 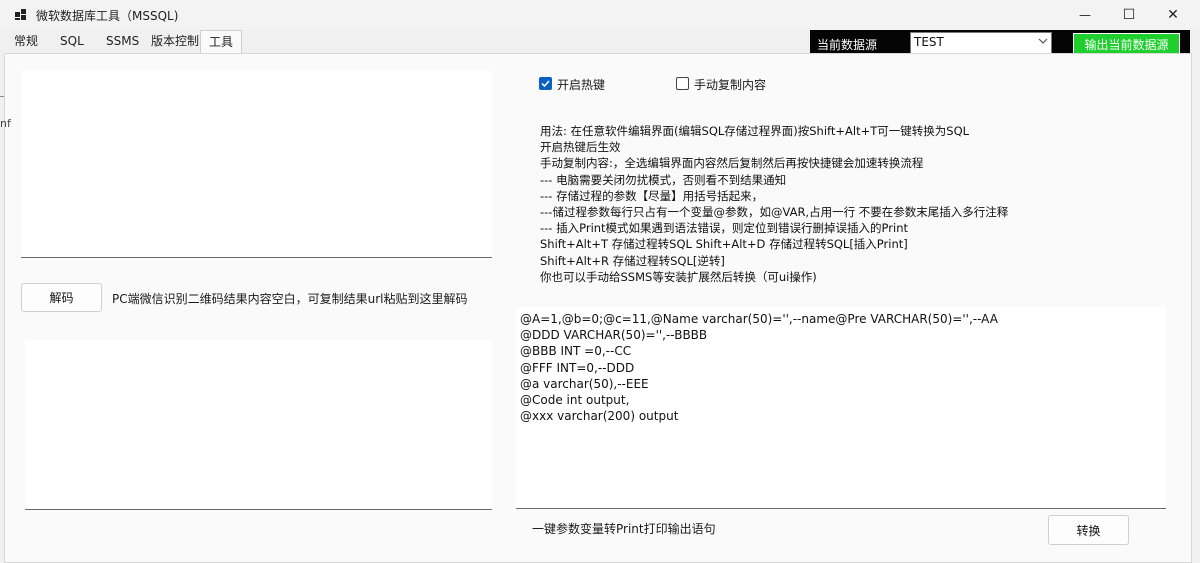 What do you see at coordinates (107, 16) in the screenshot?
I see `window-title: 微软数据库工具（MSSQL)` at bounding box center [107, 16].